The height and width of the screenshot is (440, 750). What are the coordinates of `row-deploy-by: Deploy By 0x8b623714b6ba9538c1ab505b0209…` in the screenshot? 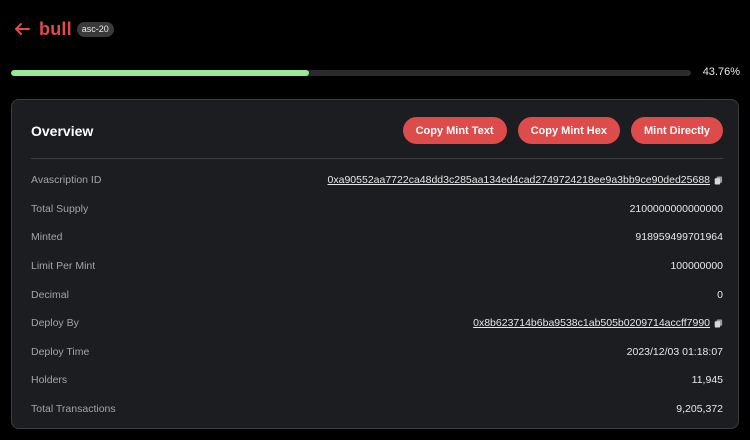 It's located at (377, 323).